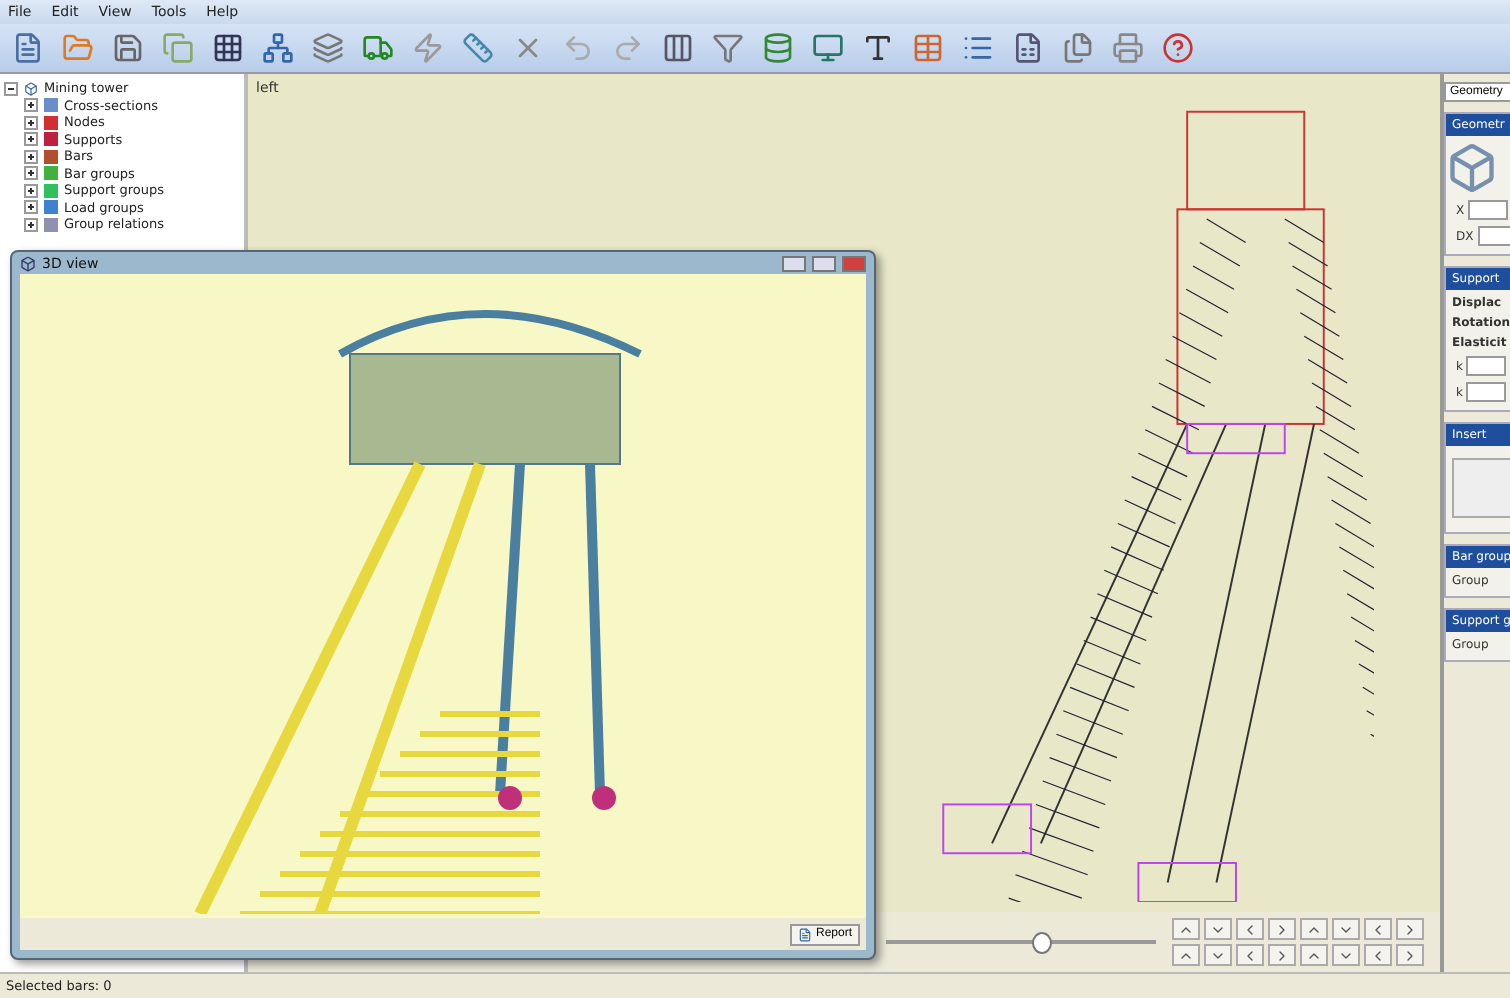 This screenshot has height=998, width=1510. What do you see at coordinates (128, 48) in the screenshot?
I see `save-icon` at bounding box center [128, 48].